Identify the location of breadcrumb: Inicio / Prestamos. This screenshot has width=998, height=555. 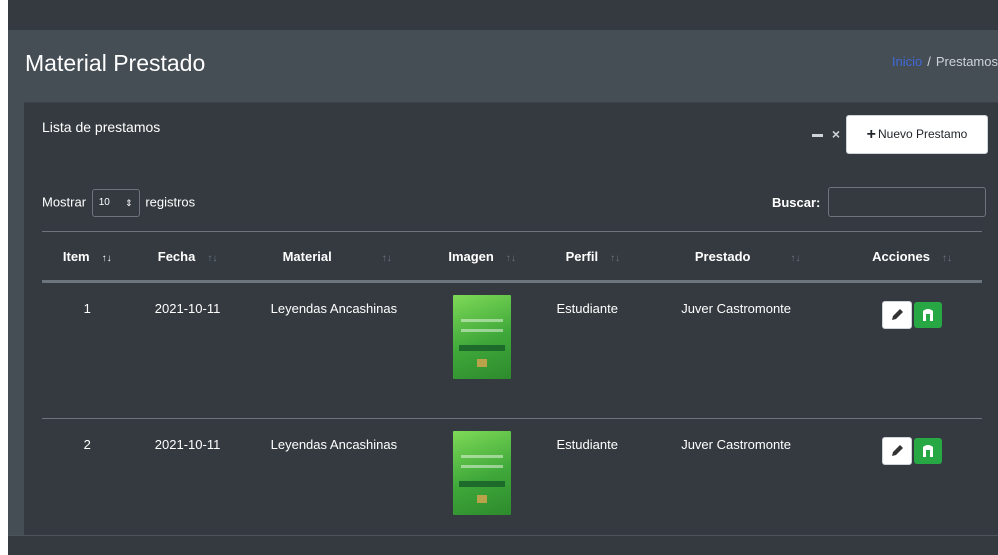
(945, 61).